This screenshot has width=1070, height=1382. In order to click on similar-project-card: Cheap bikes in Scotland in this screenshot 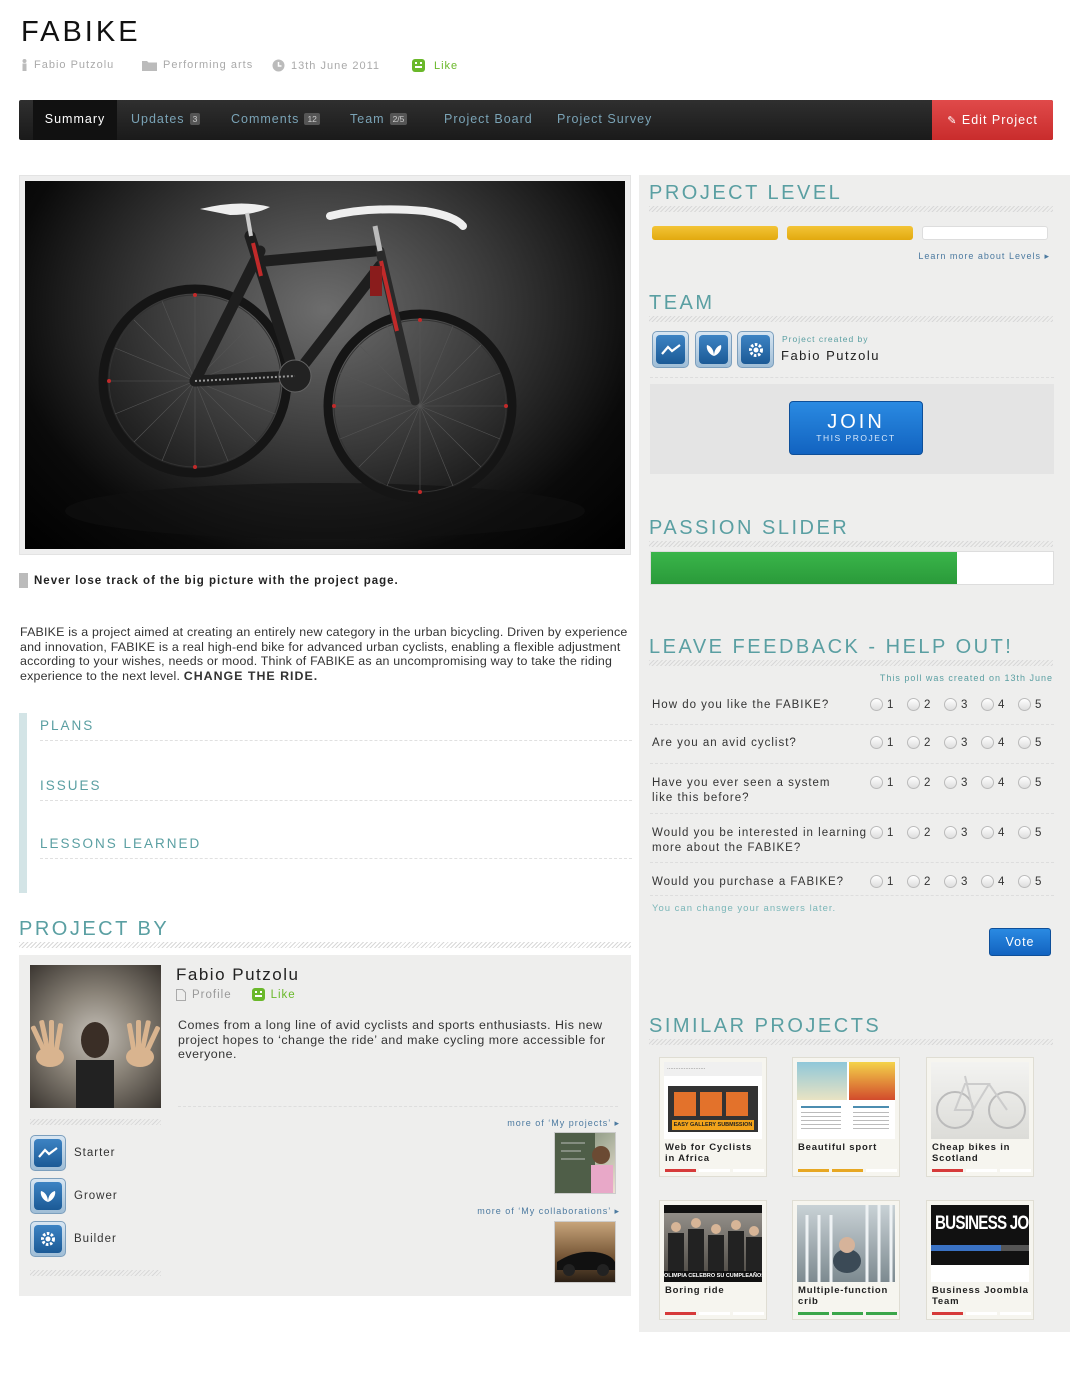, I will do `click(980, 1117)`.